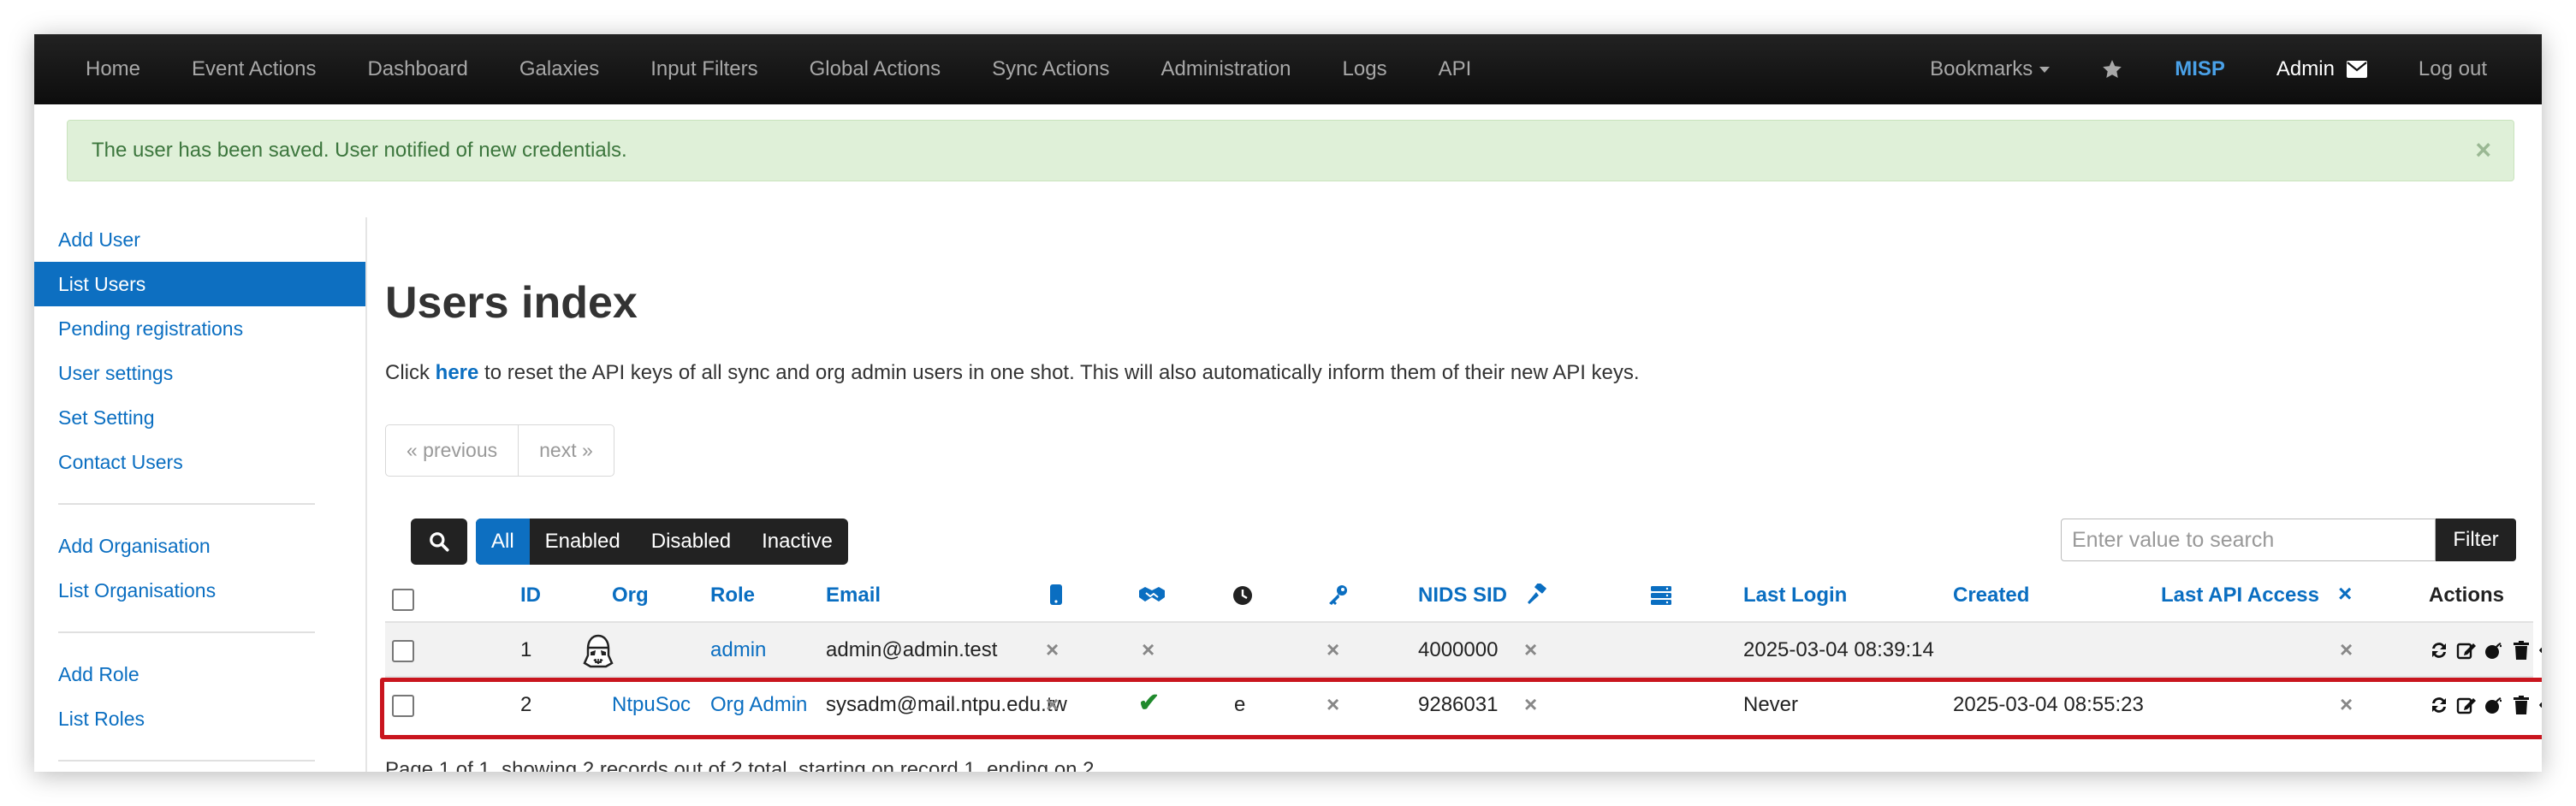 The image size is (2576, 806). What do you see at coordinates (1338, 597) in the screenshot?
I see `key-icon` at bounding box center [1338, 597].